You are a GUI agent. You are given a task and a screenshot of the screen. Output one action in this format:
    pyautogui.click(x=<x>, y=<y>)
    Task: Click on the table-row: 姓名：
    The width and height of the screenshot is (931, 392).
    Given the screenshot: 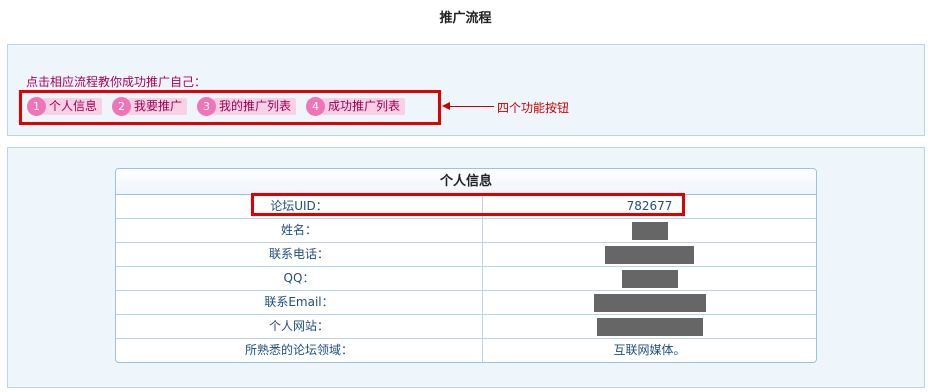 What is the action you would take?
    pyautogui.click(x=466, y=231)
    